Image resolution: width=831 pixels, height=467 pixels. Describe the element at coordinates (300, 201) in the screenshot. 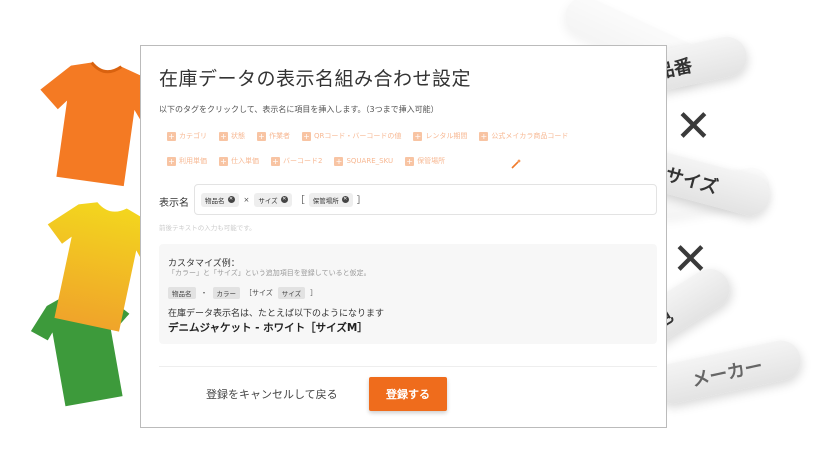

I see `bracket-open: ［` at that location.